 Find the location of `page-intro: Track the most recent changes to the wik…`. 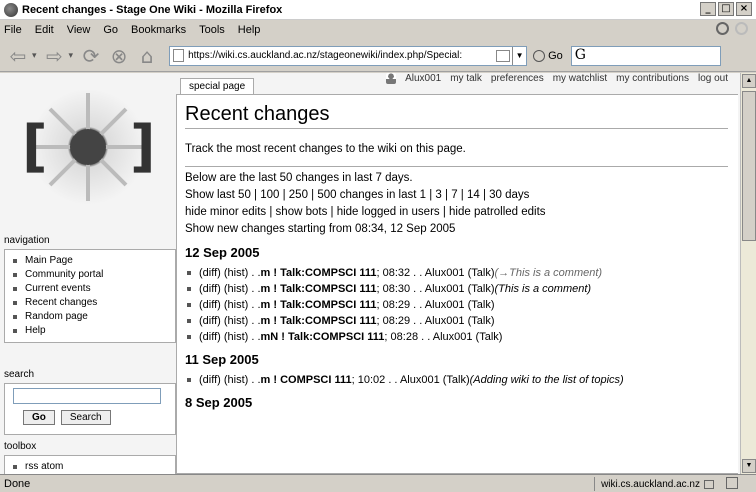

page-intro: Track the most recent changes to the wik… is located at coordinates (456, 154).